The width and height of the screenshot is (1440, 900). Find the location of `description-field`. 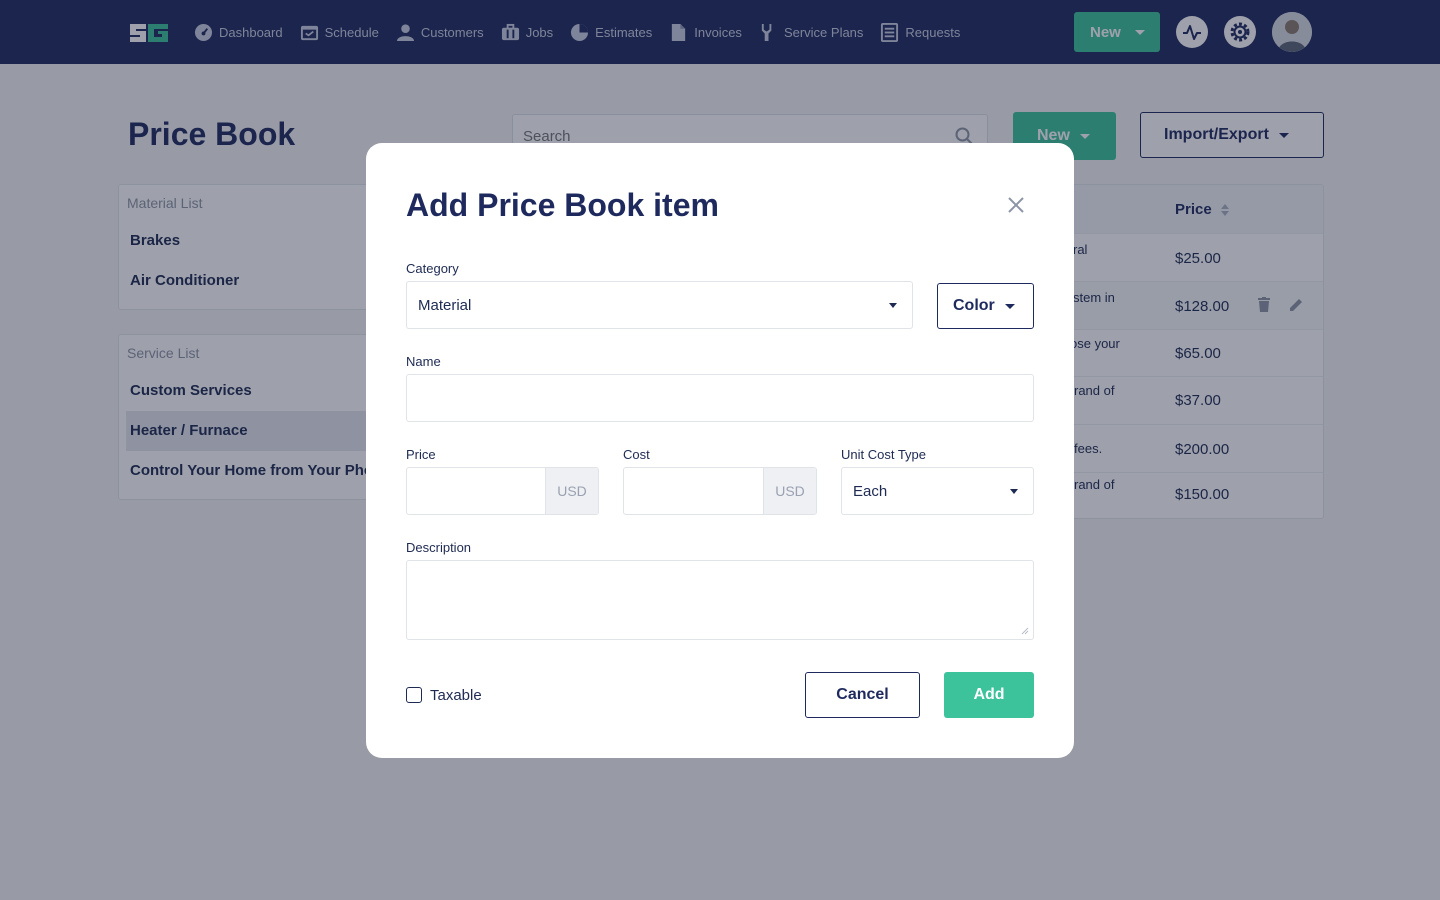

description-field is located at coordinates (720, 600).